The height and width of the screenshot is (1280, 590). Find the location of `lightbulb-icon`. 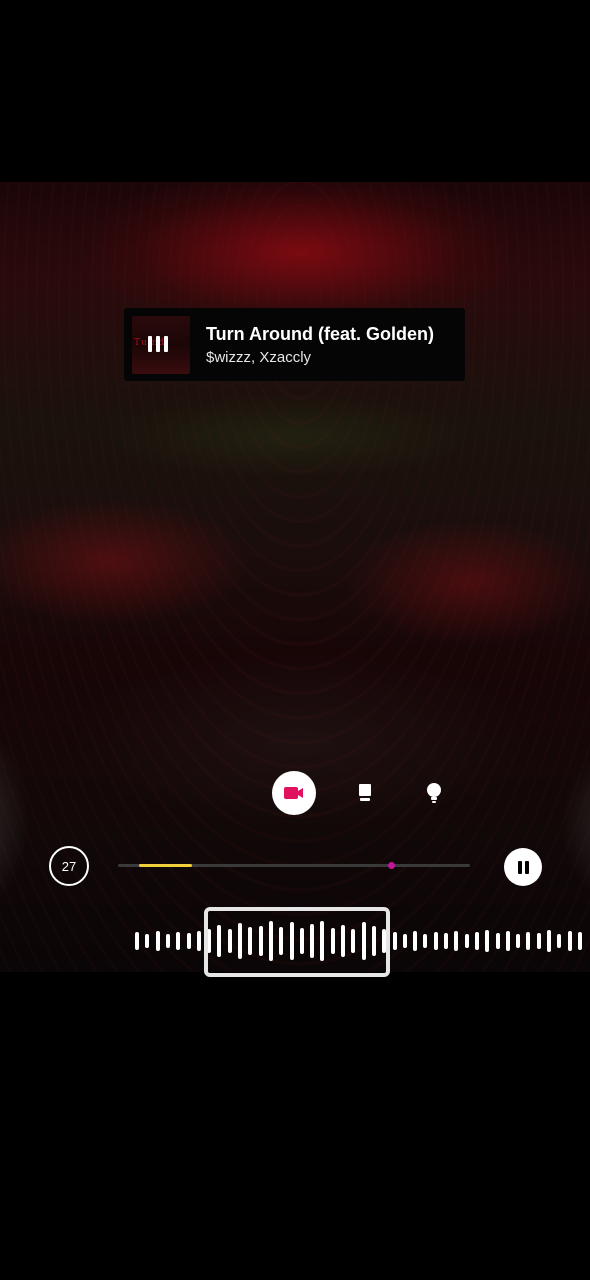

lightbulb-icon is located at coordinates (434, 793).